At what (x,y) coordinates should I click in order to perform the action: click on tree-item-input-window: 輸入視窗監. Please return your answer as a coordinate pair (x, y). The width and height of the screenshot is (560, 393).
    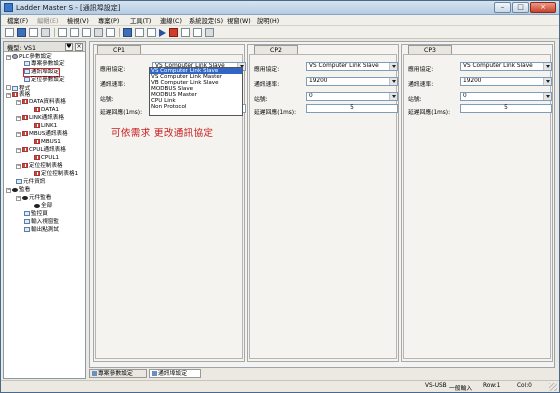
    Looking at the image, I should click on (41, 222).